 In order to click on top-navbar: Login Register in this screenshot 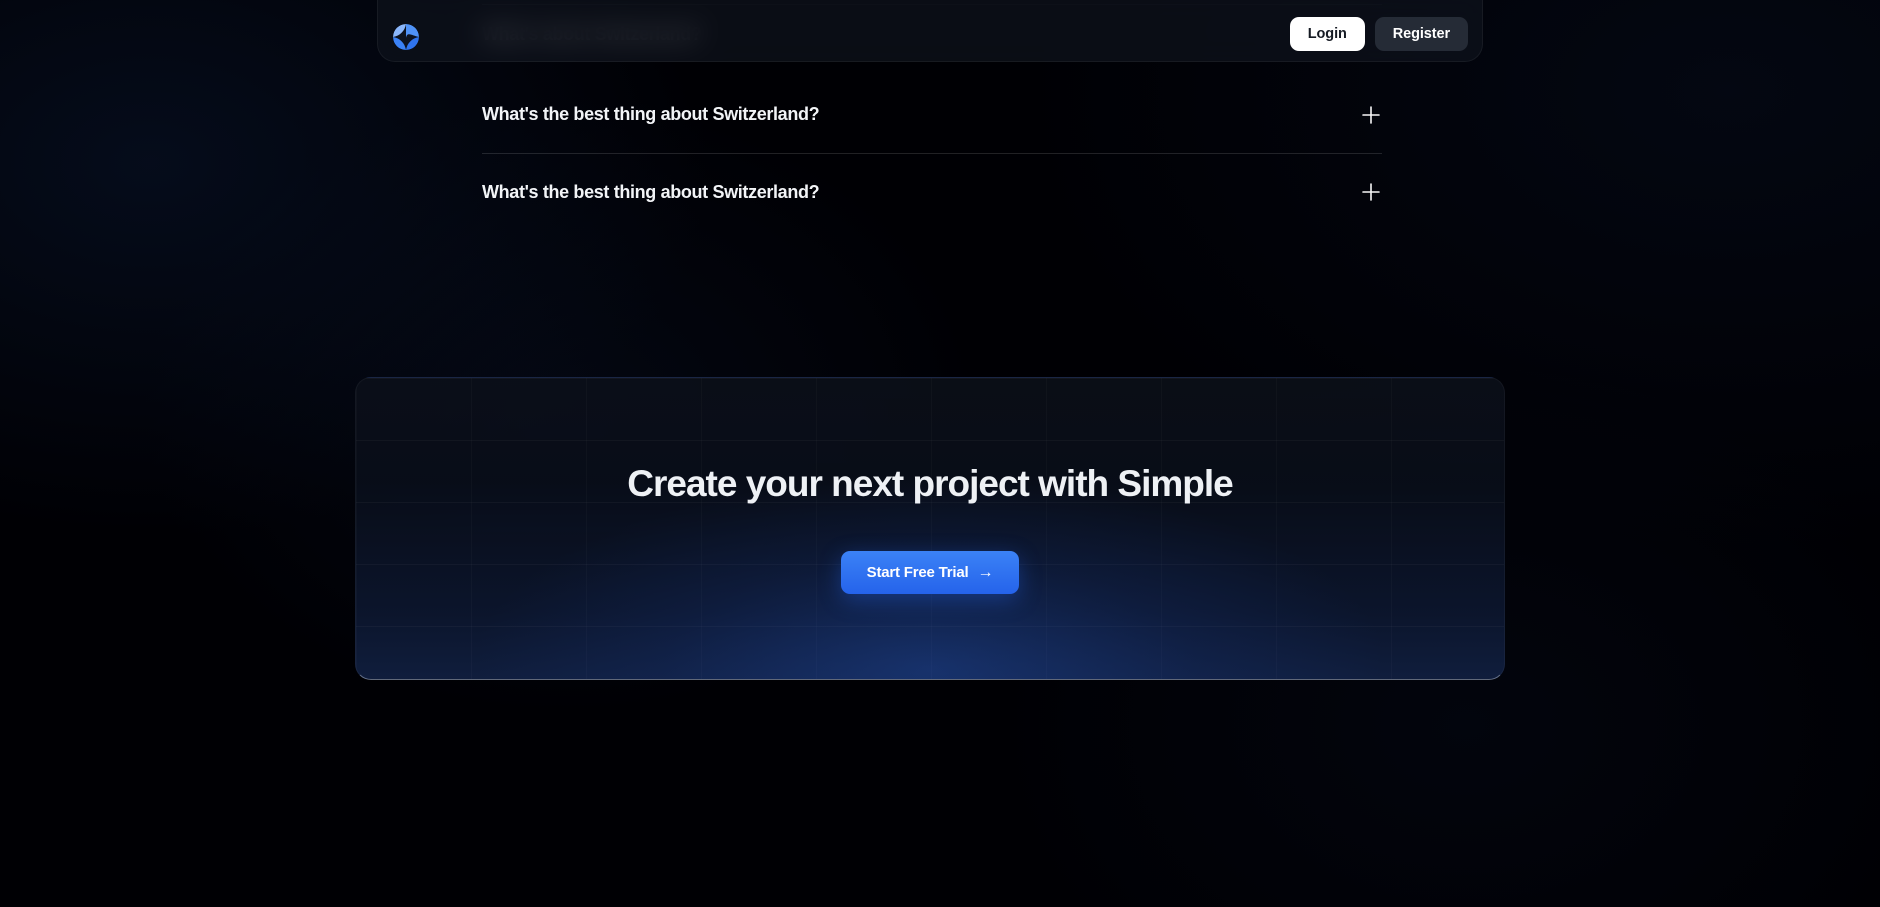, I will do `click(930, 31)`.